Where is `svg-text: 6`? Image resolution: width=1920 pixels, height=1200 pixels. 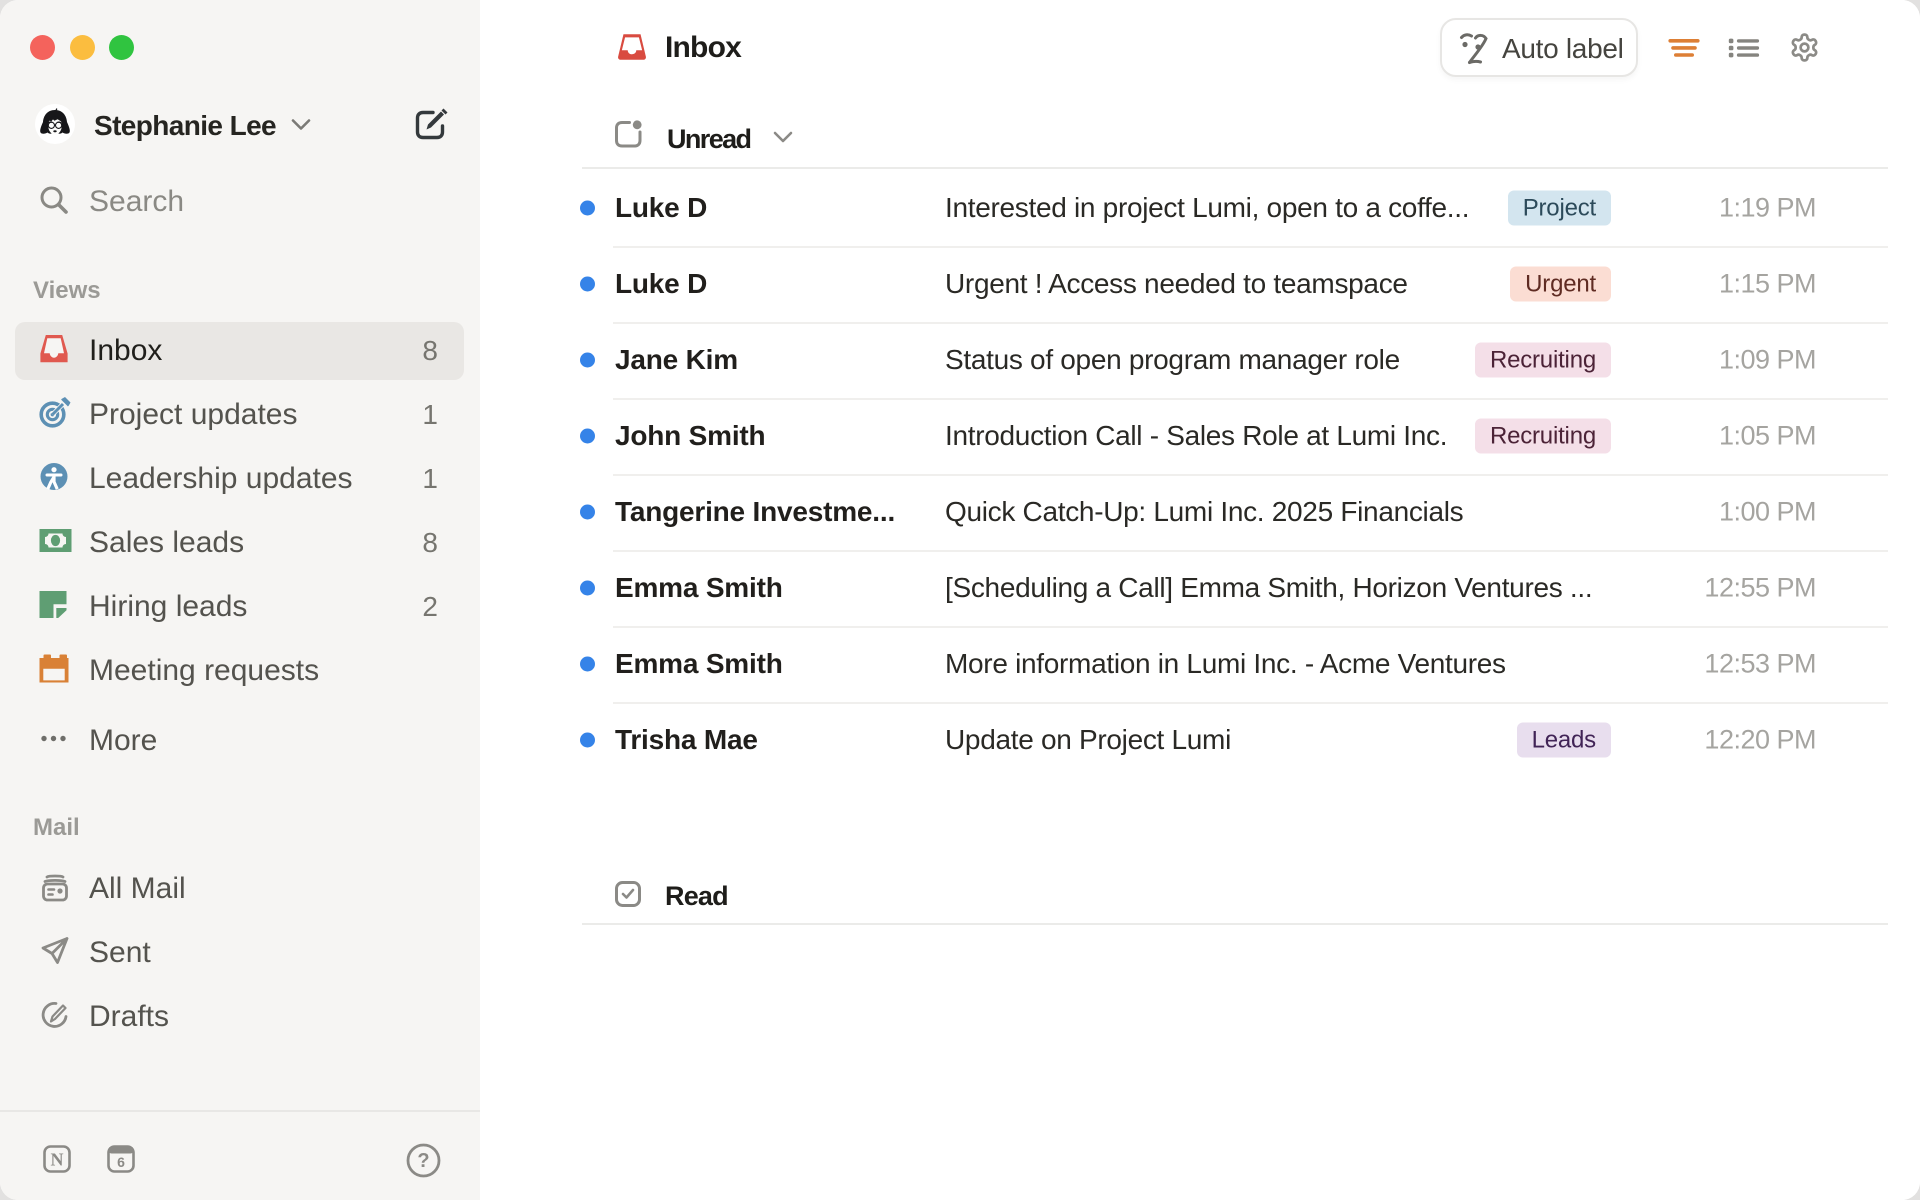 svg-text: 6 is located at coordinates (121, 1162).